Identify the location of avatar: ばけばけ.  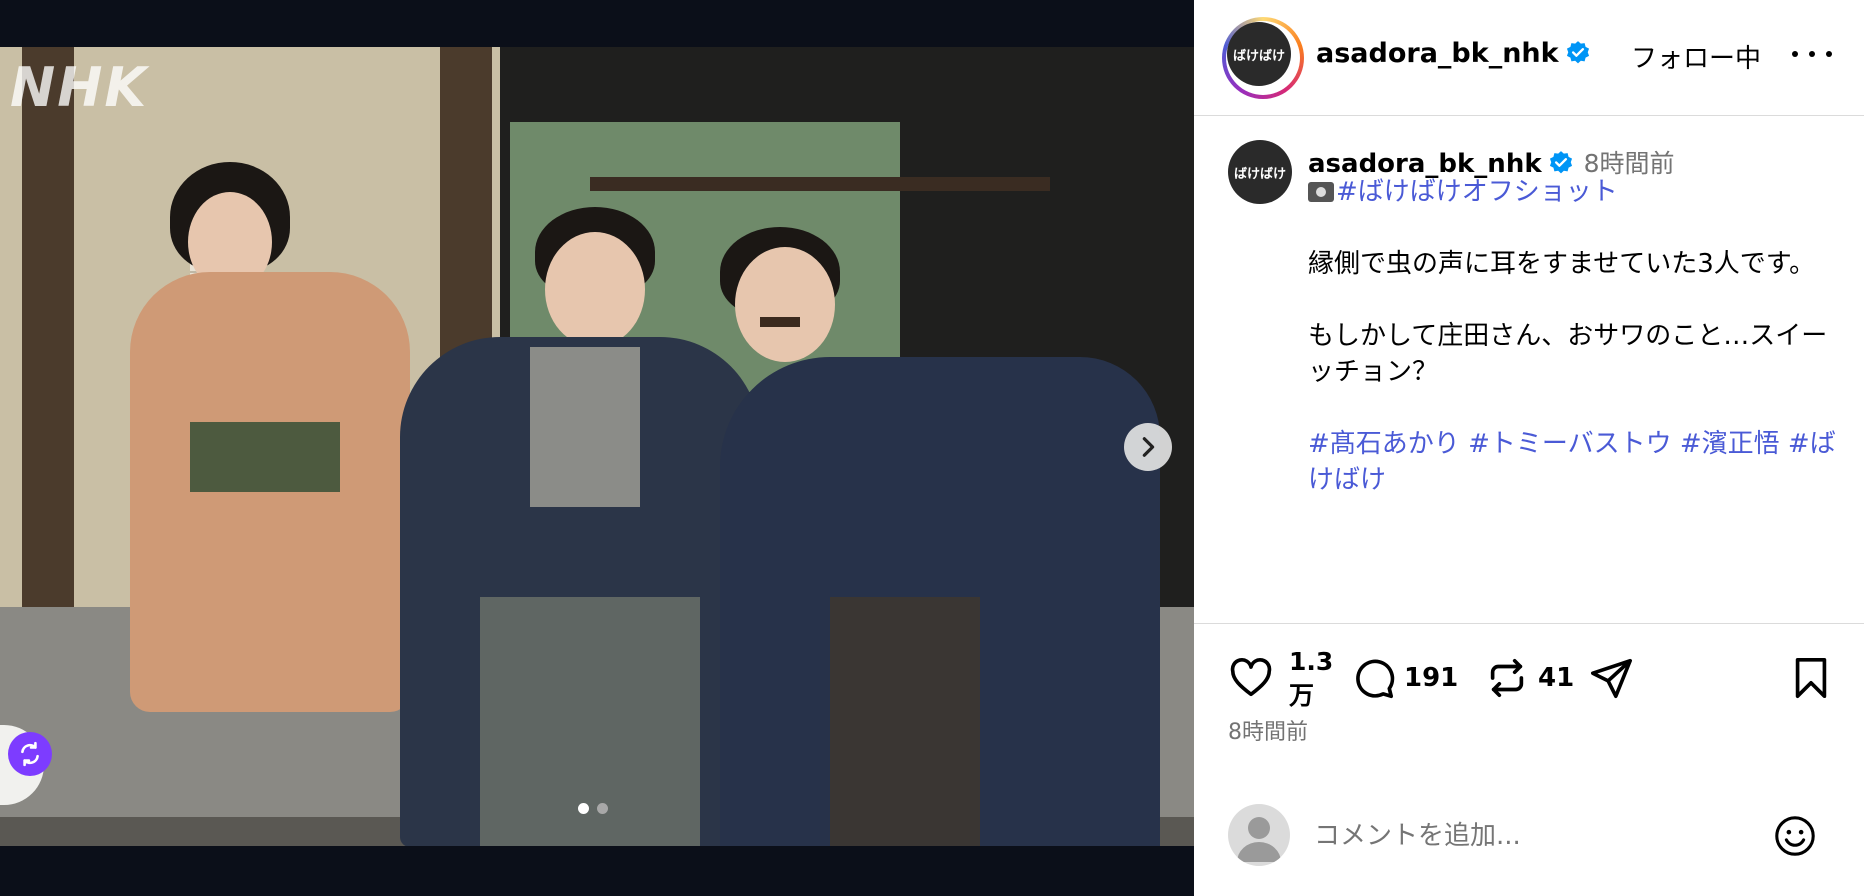
(1259, 54).